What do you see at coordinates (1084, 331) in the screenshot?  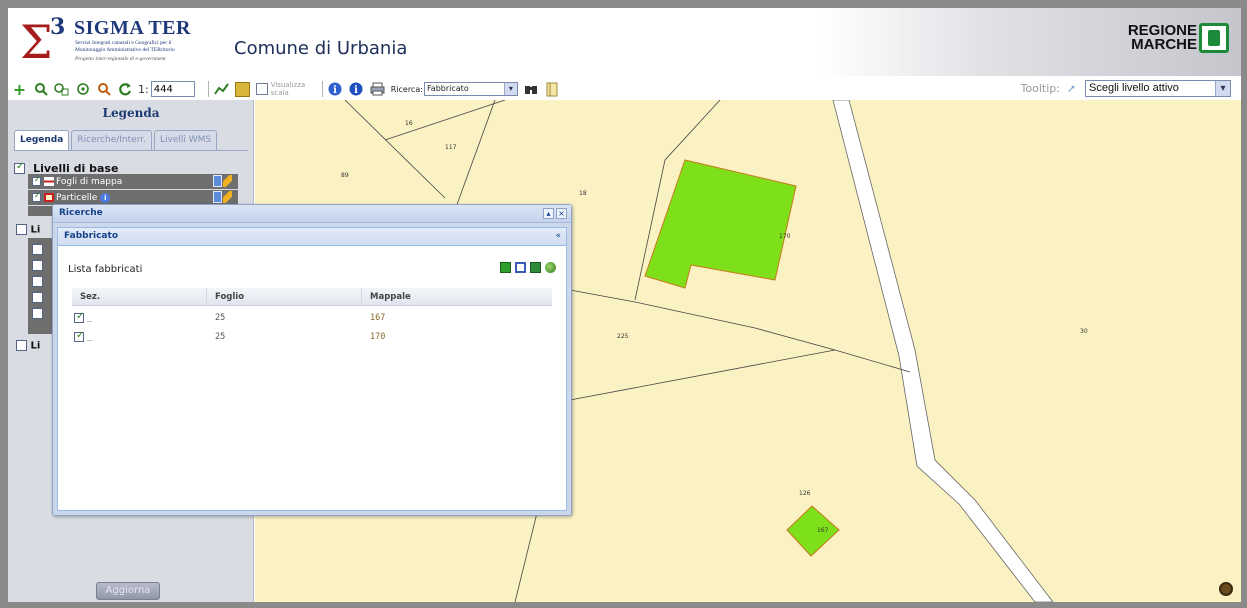 I see `parcel-label: 30` at bounding box center [1084, 331].